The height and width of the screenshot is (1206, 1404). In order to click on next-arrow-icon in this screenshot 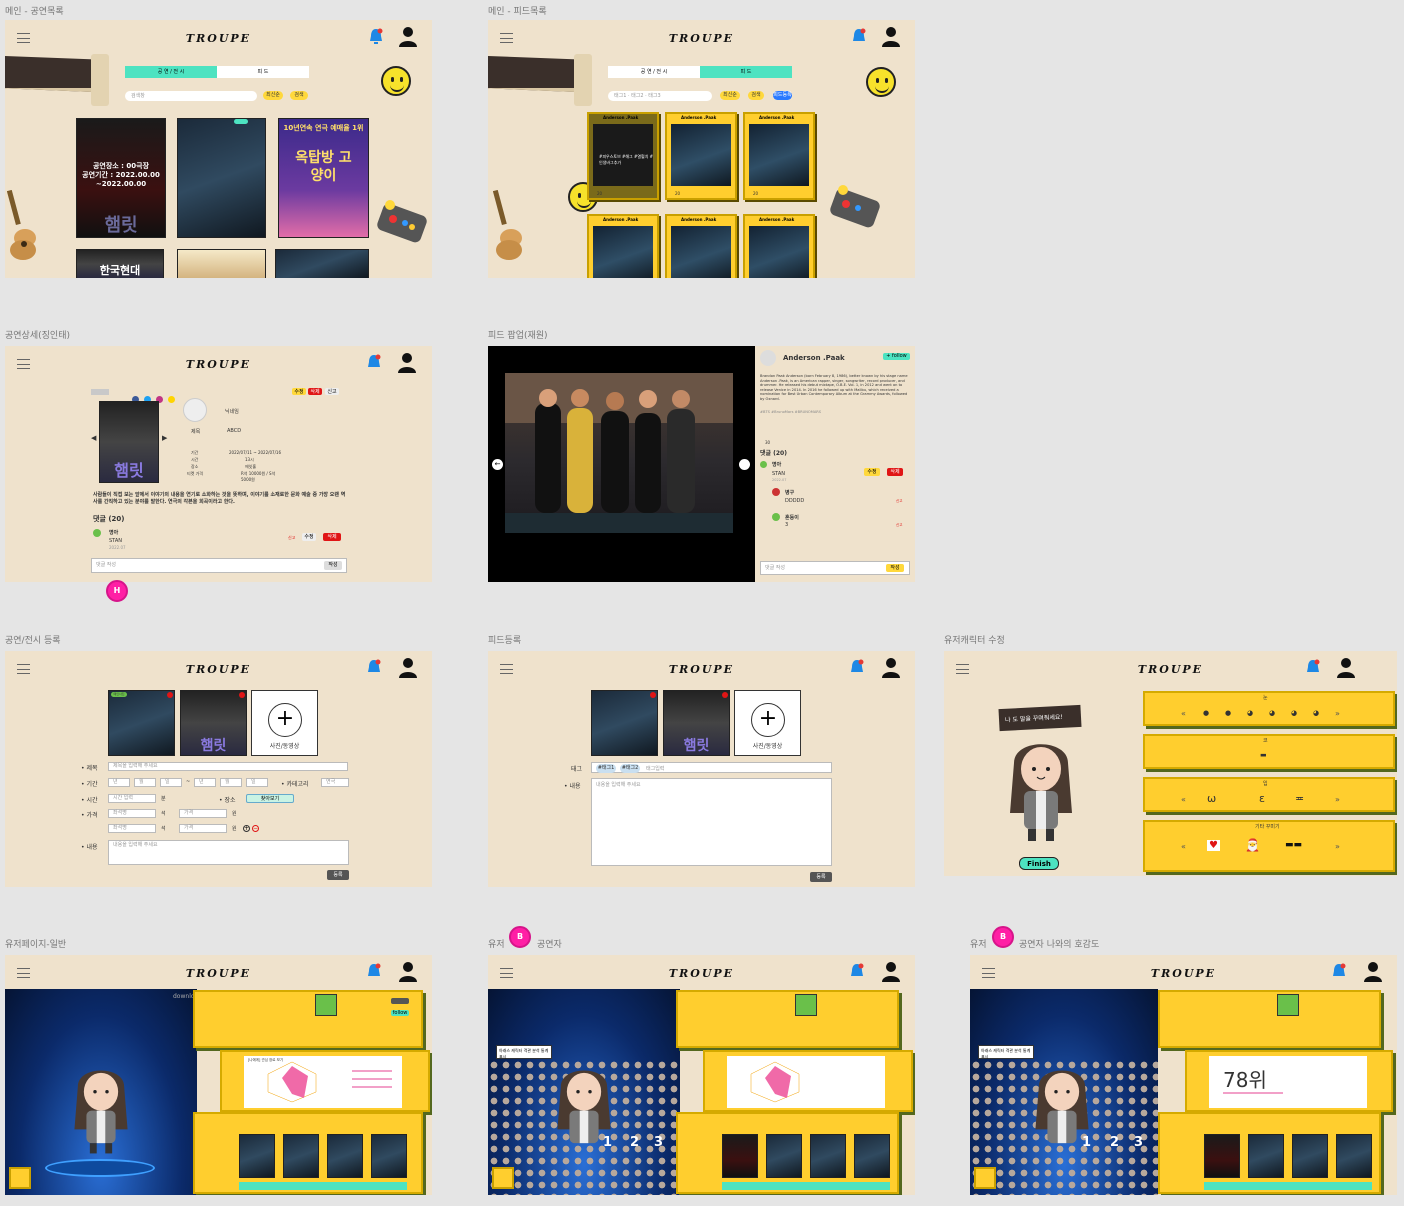, I will do `click(744, 464)`.